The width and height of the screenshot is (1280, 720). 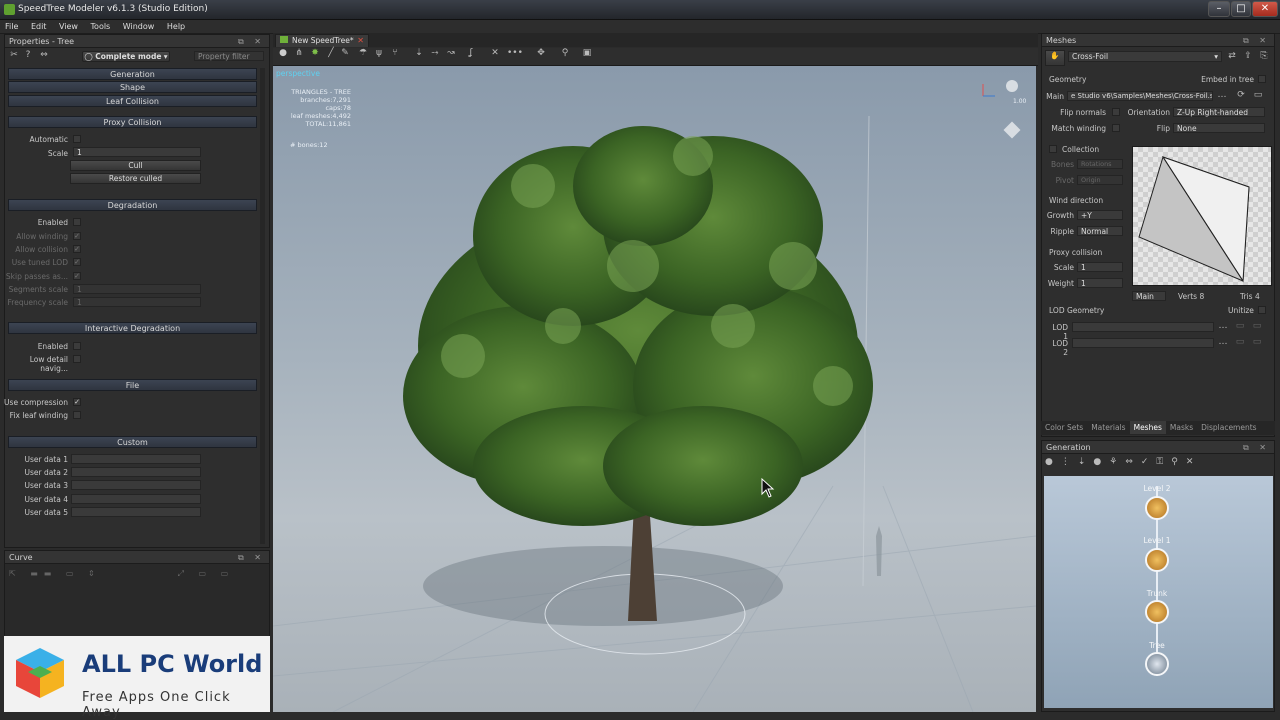 What do you see at coordinates (1228, 427) in the screenshot?
I see `tab-displacements: Displacements` at bounding box center [1228, 427].